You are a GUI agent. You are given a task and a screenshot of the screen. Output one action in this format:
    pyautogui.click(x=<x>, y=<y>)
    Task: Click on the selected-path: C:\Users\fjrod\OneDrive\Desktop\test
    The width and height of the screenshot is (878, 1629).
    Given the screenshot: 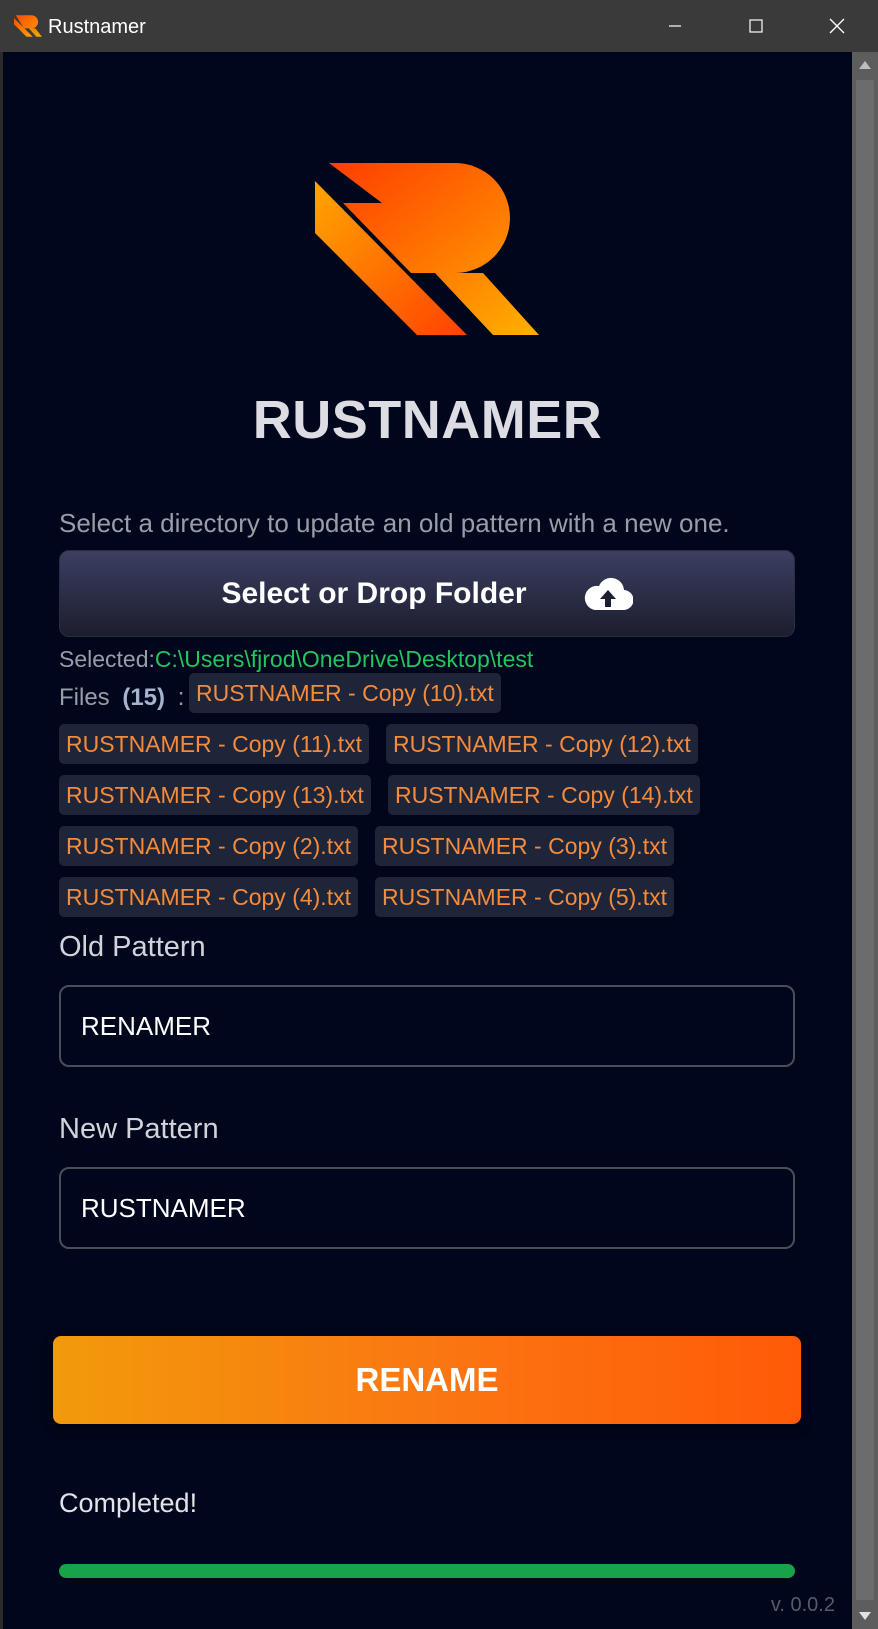 What is the action you would take?
    pyautogui.click(x=344, y=659)
    